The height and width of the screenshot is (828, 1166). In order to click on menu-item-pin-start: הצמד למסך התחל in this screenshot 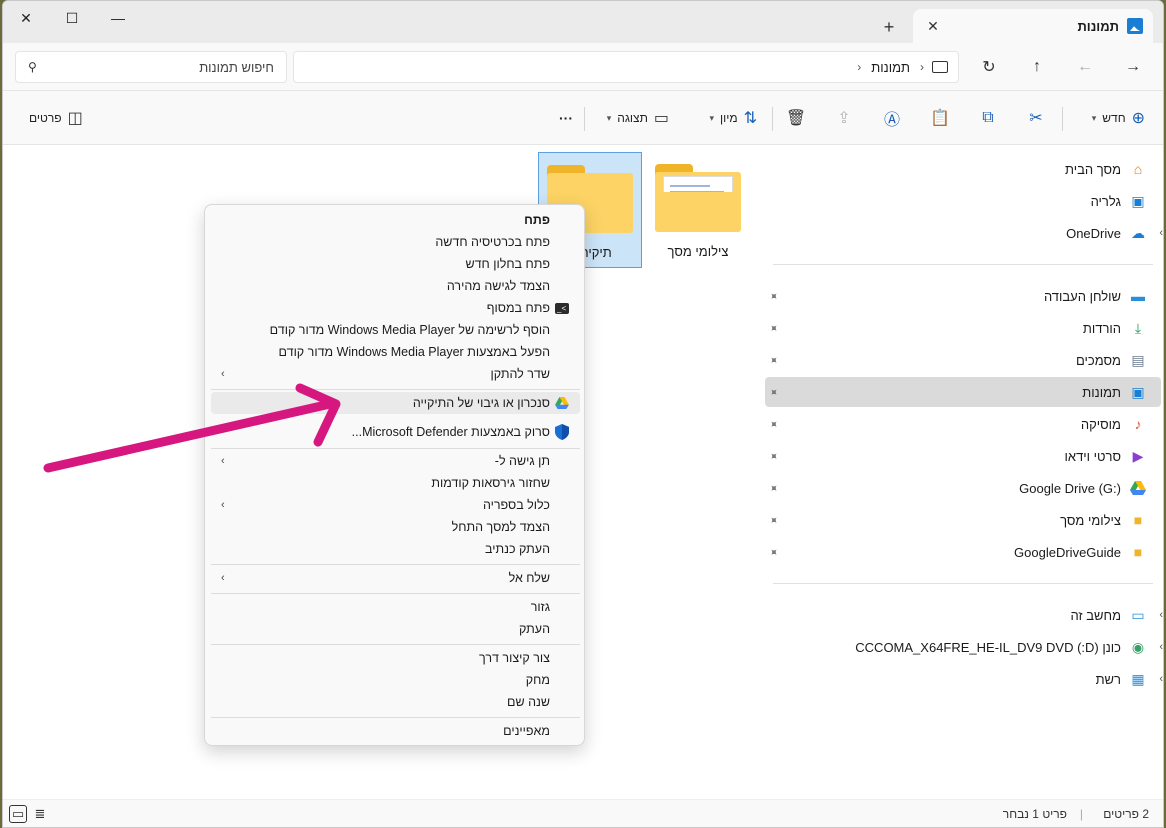, I will do `click(395, 527)`.